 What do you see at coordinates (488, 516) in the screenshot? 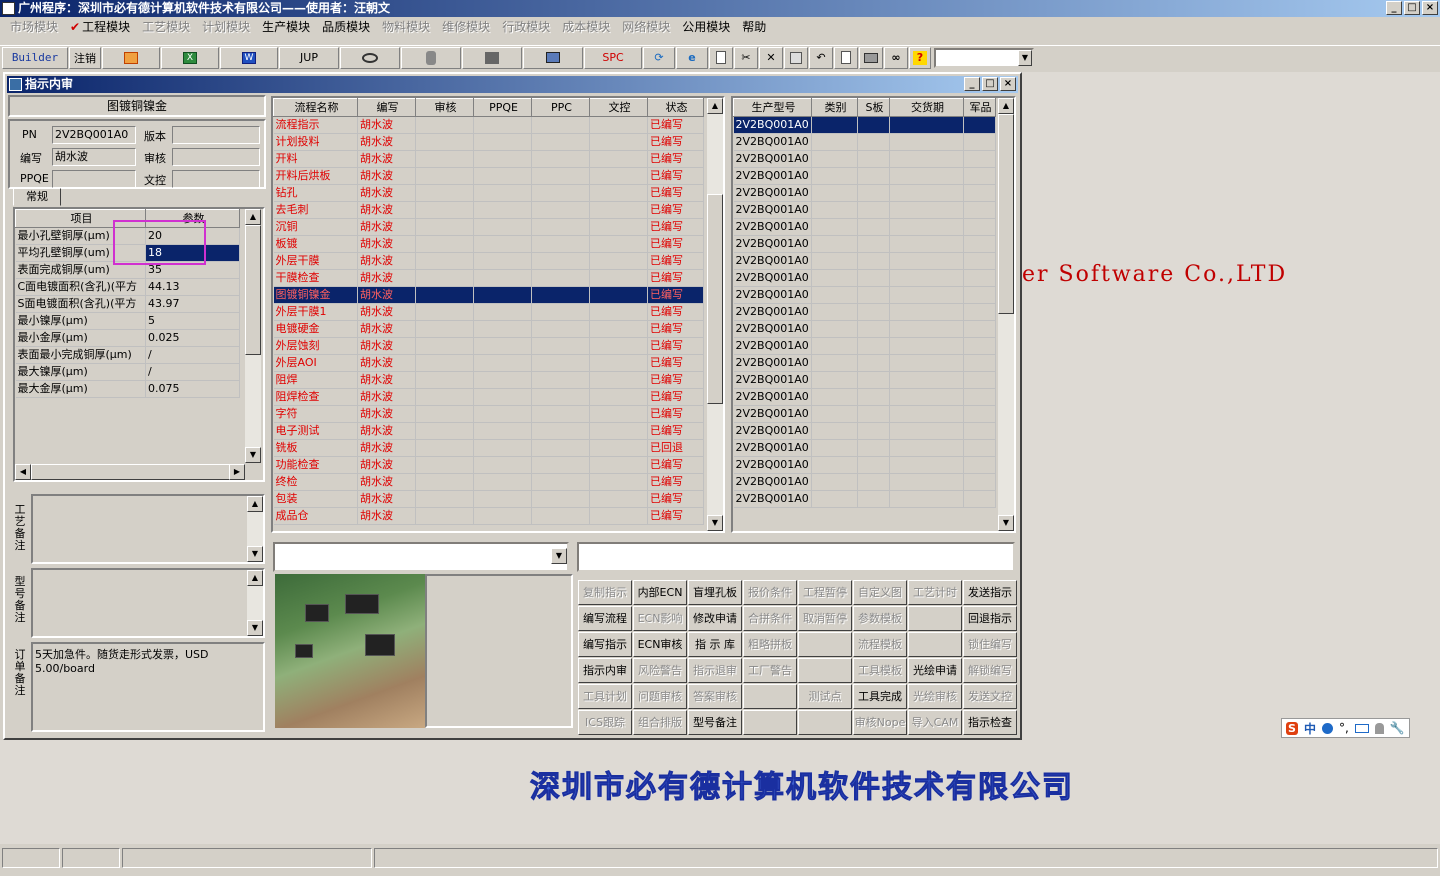
I see `flow-row: 成品仓 胡水波 已编写` at bounding box center [488, 516].